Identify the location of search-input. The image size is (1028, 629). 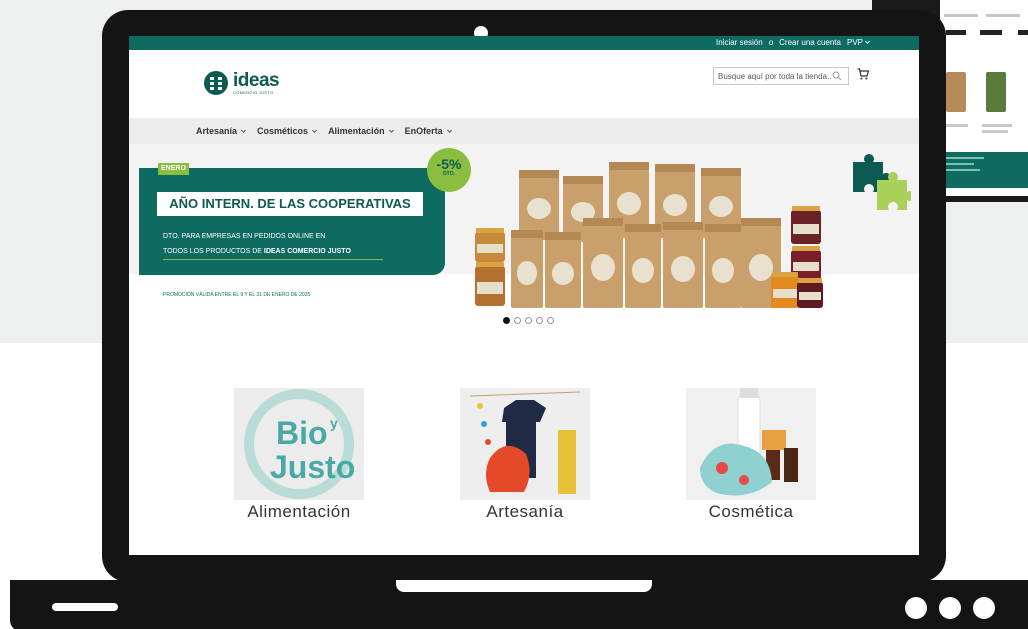
(773, 76).